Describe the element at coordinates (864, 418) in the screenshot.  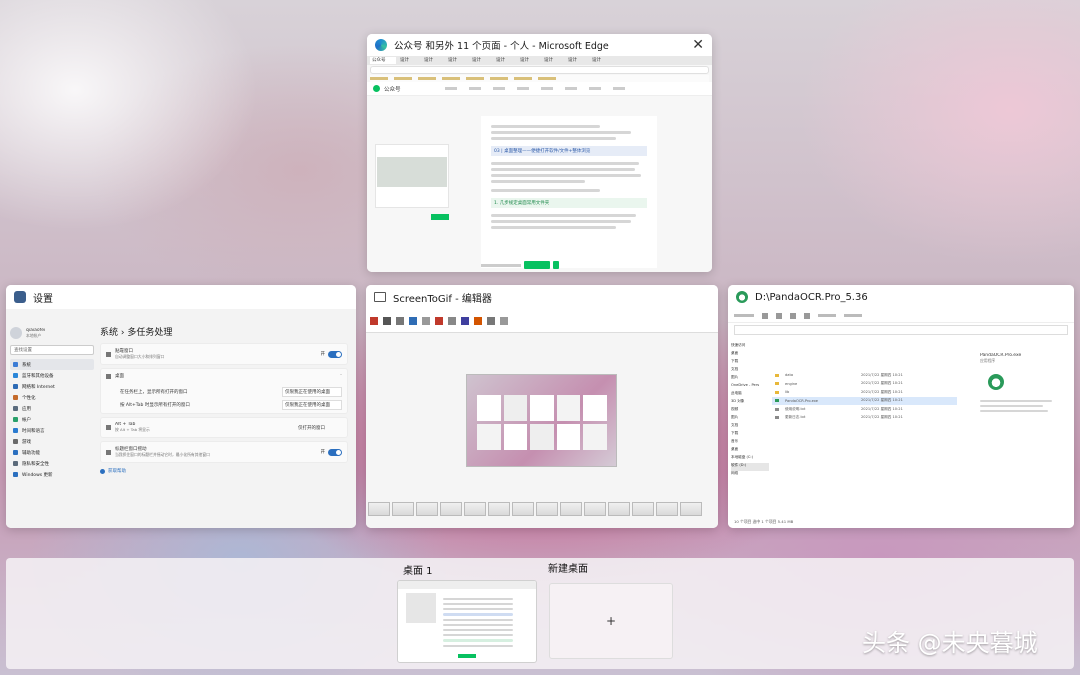
I see `file-row: 更新日志.txt 2021/7/22 星期四 10:21` at that location.